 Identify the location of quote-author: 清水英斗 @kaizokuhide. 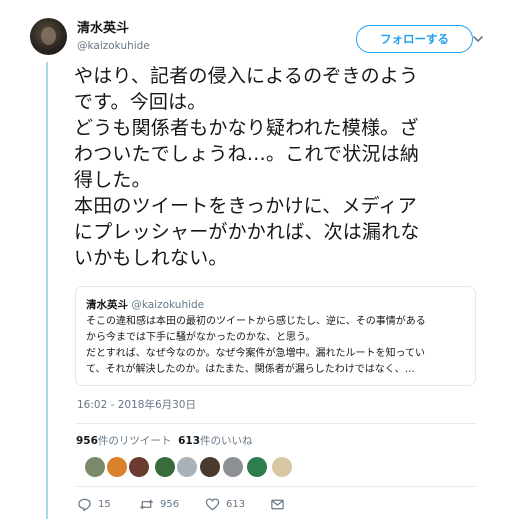
(145, 304).